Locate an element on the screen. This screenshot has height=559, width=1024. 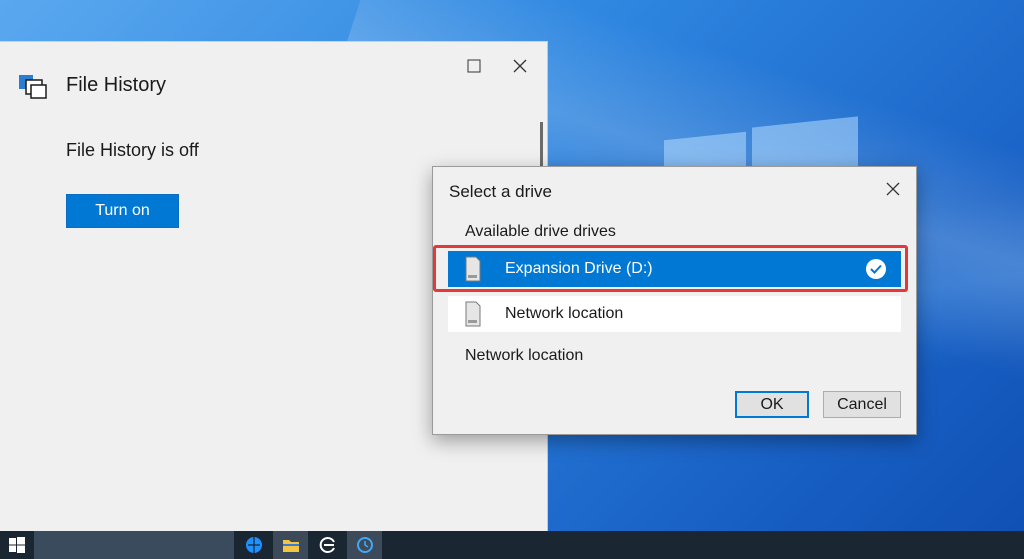
turn-on-button: Turn on is located at coordinates (122, 211).